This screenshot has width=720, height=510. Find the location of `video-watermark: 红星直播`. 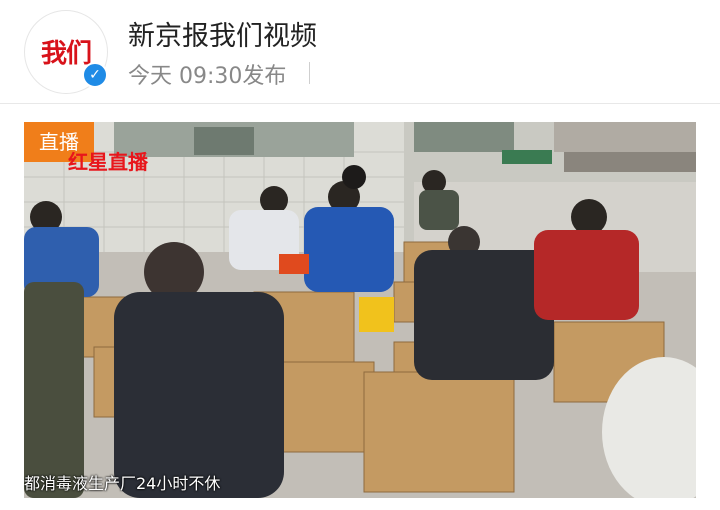

video-watermark: 红星直播 is located at coordinates (108, 162).